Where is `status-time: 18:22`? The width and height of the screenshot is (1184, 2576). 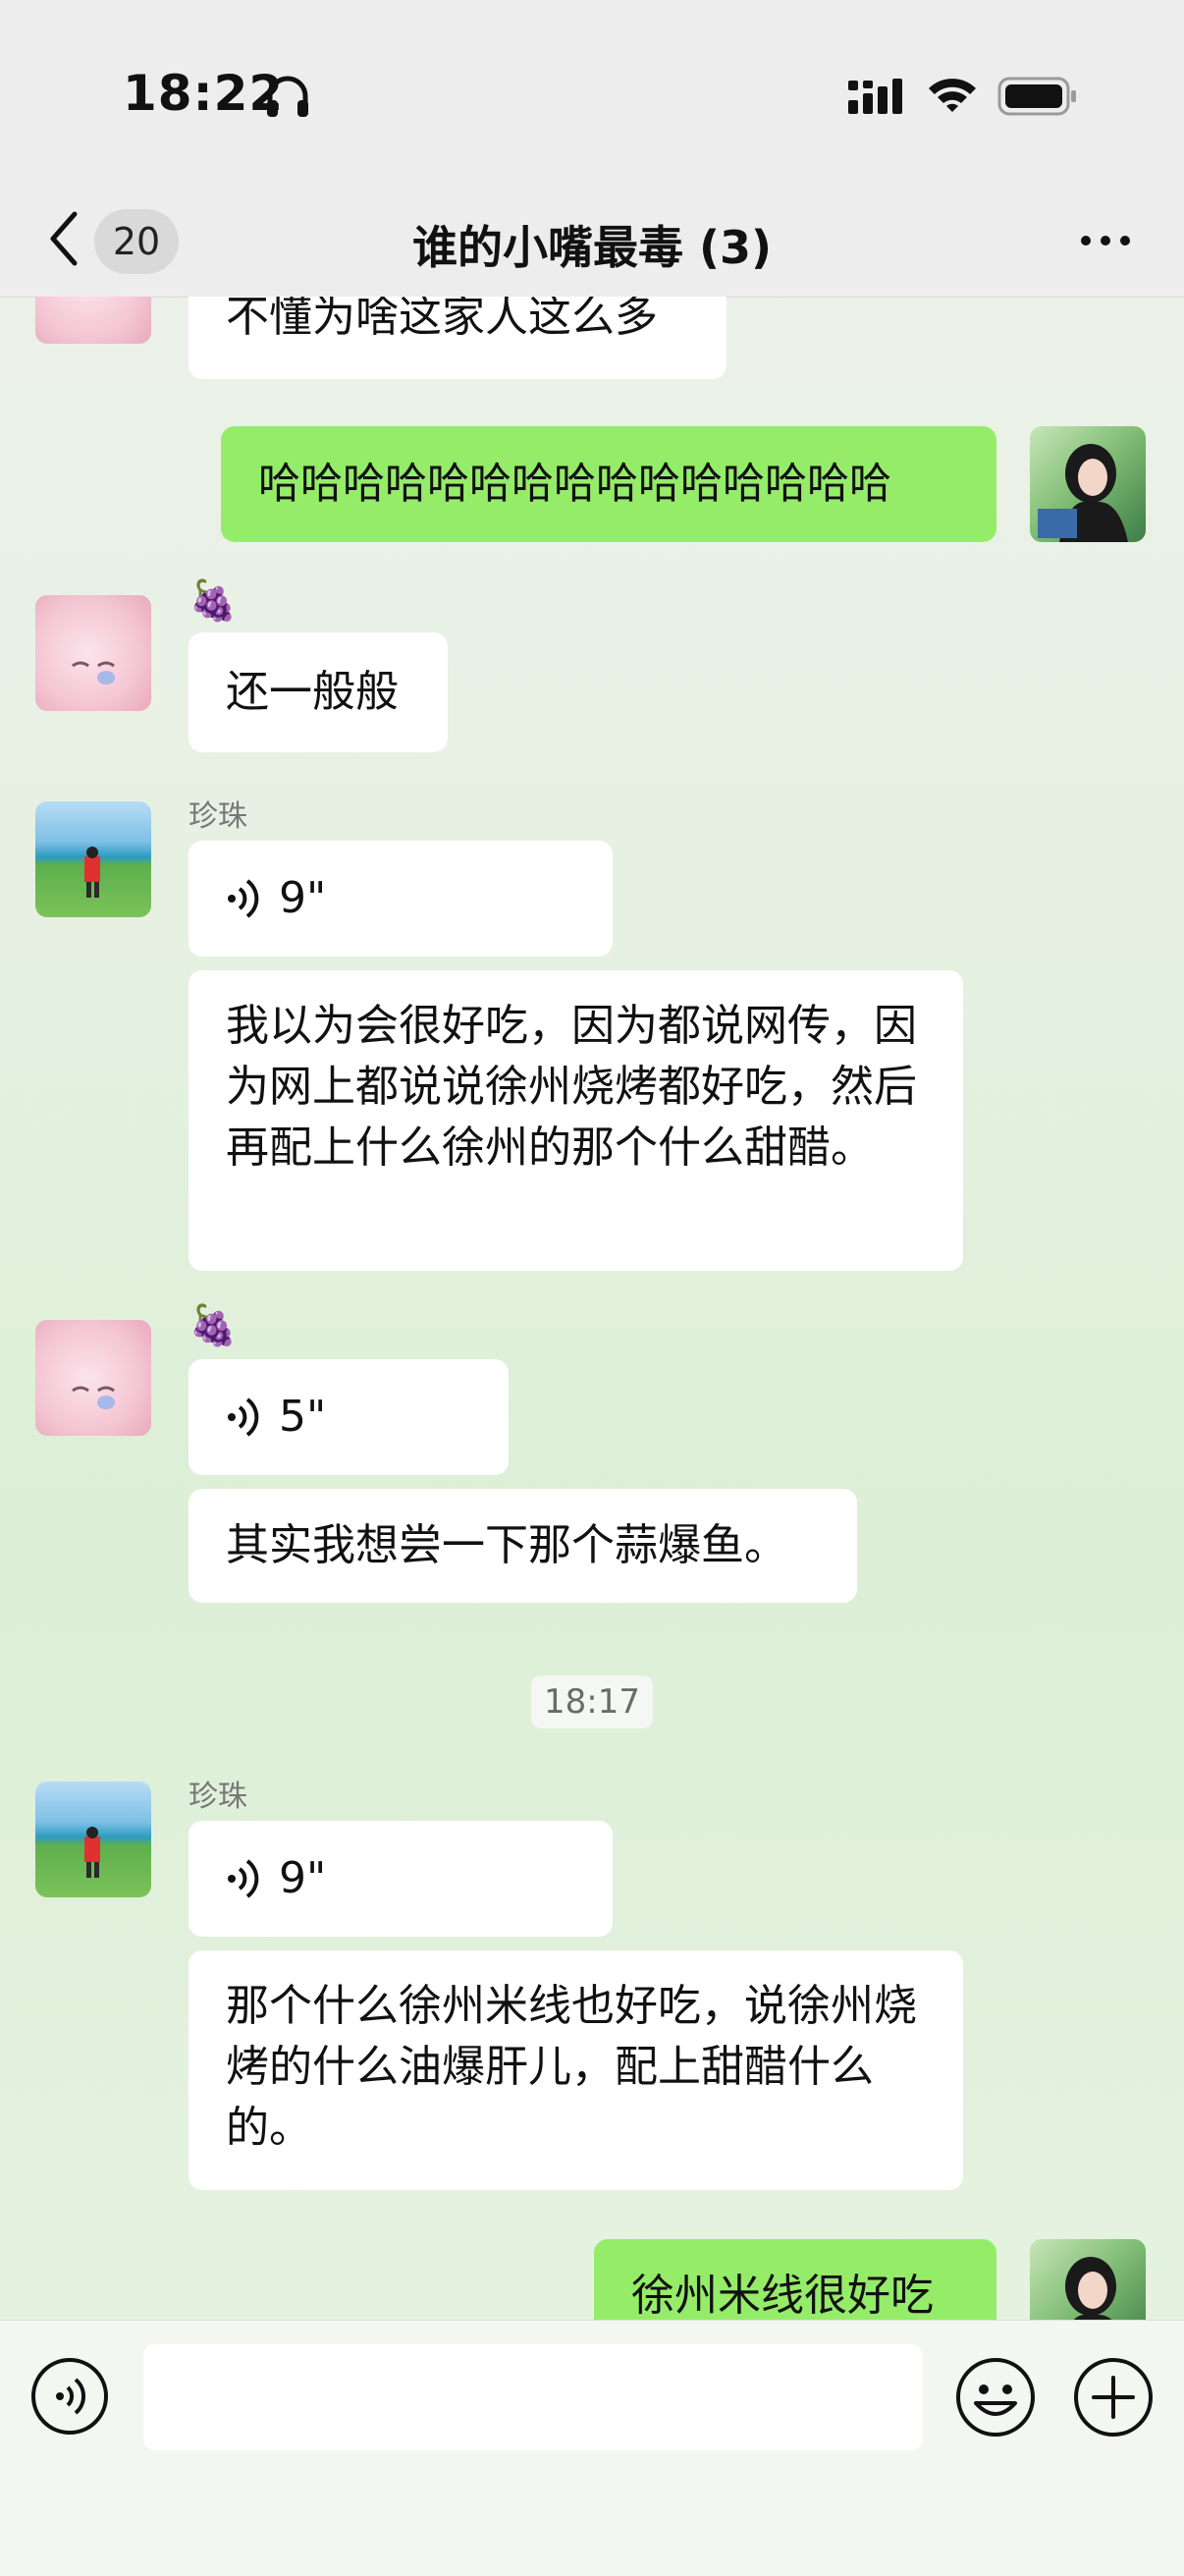 status-time: 18:22 is located at coordinates (204, 93).